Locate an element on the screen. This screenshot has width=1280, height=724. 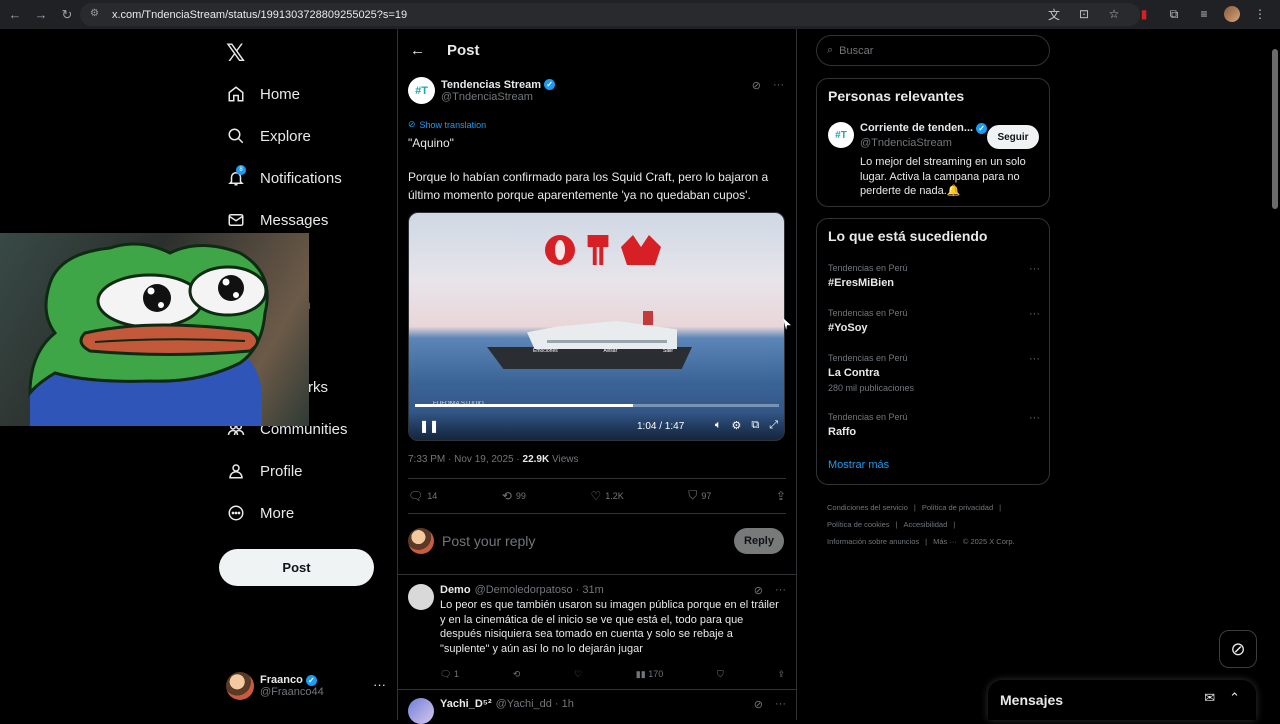
reply-count: 14 is located at coordinates (432, 495).